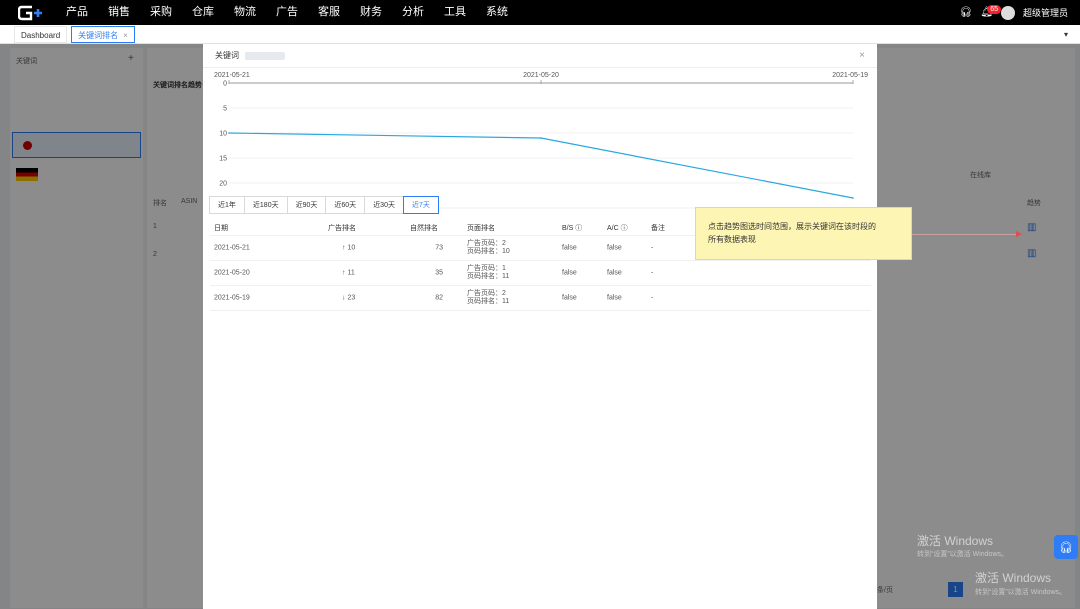 This screenshot has width=1080, height=609. What do you see at coordinates (98, 35) in the screenshot?
I see `tab-label: 关键词排名` at bounding box center [98, 35].